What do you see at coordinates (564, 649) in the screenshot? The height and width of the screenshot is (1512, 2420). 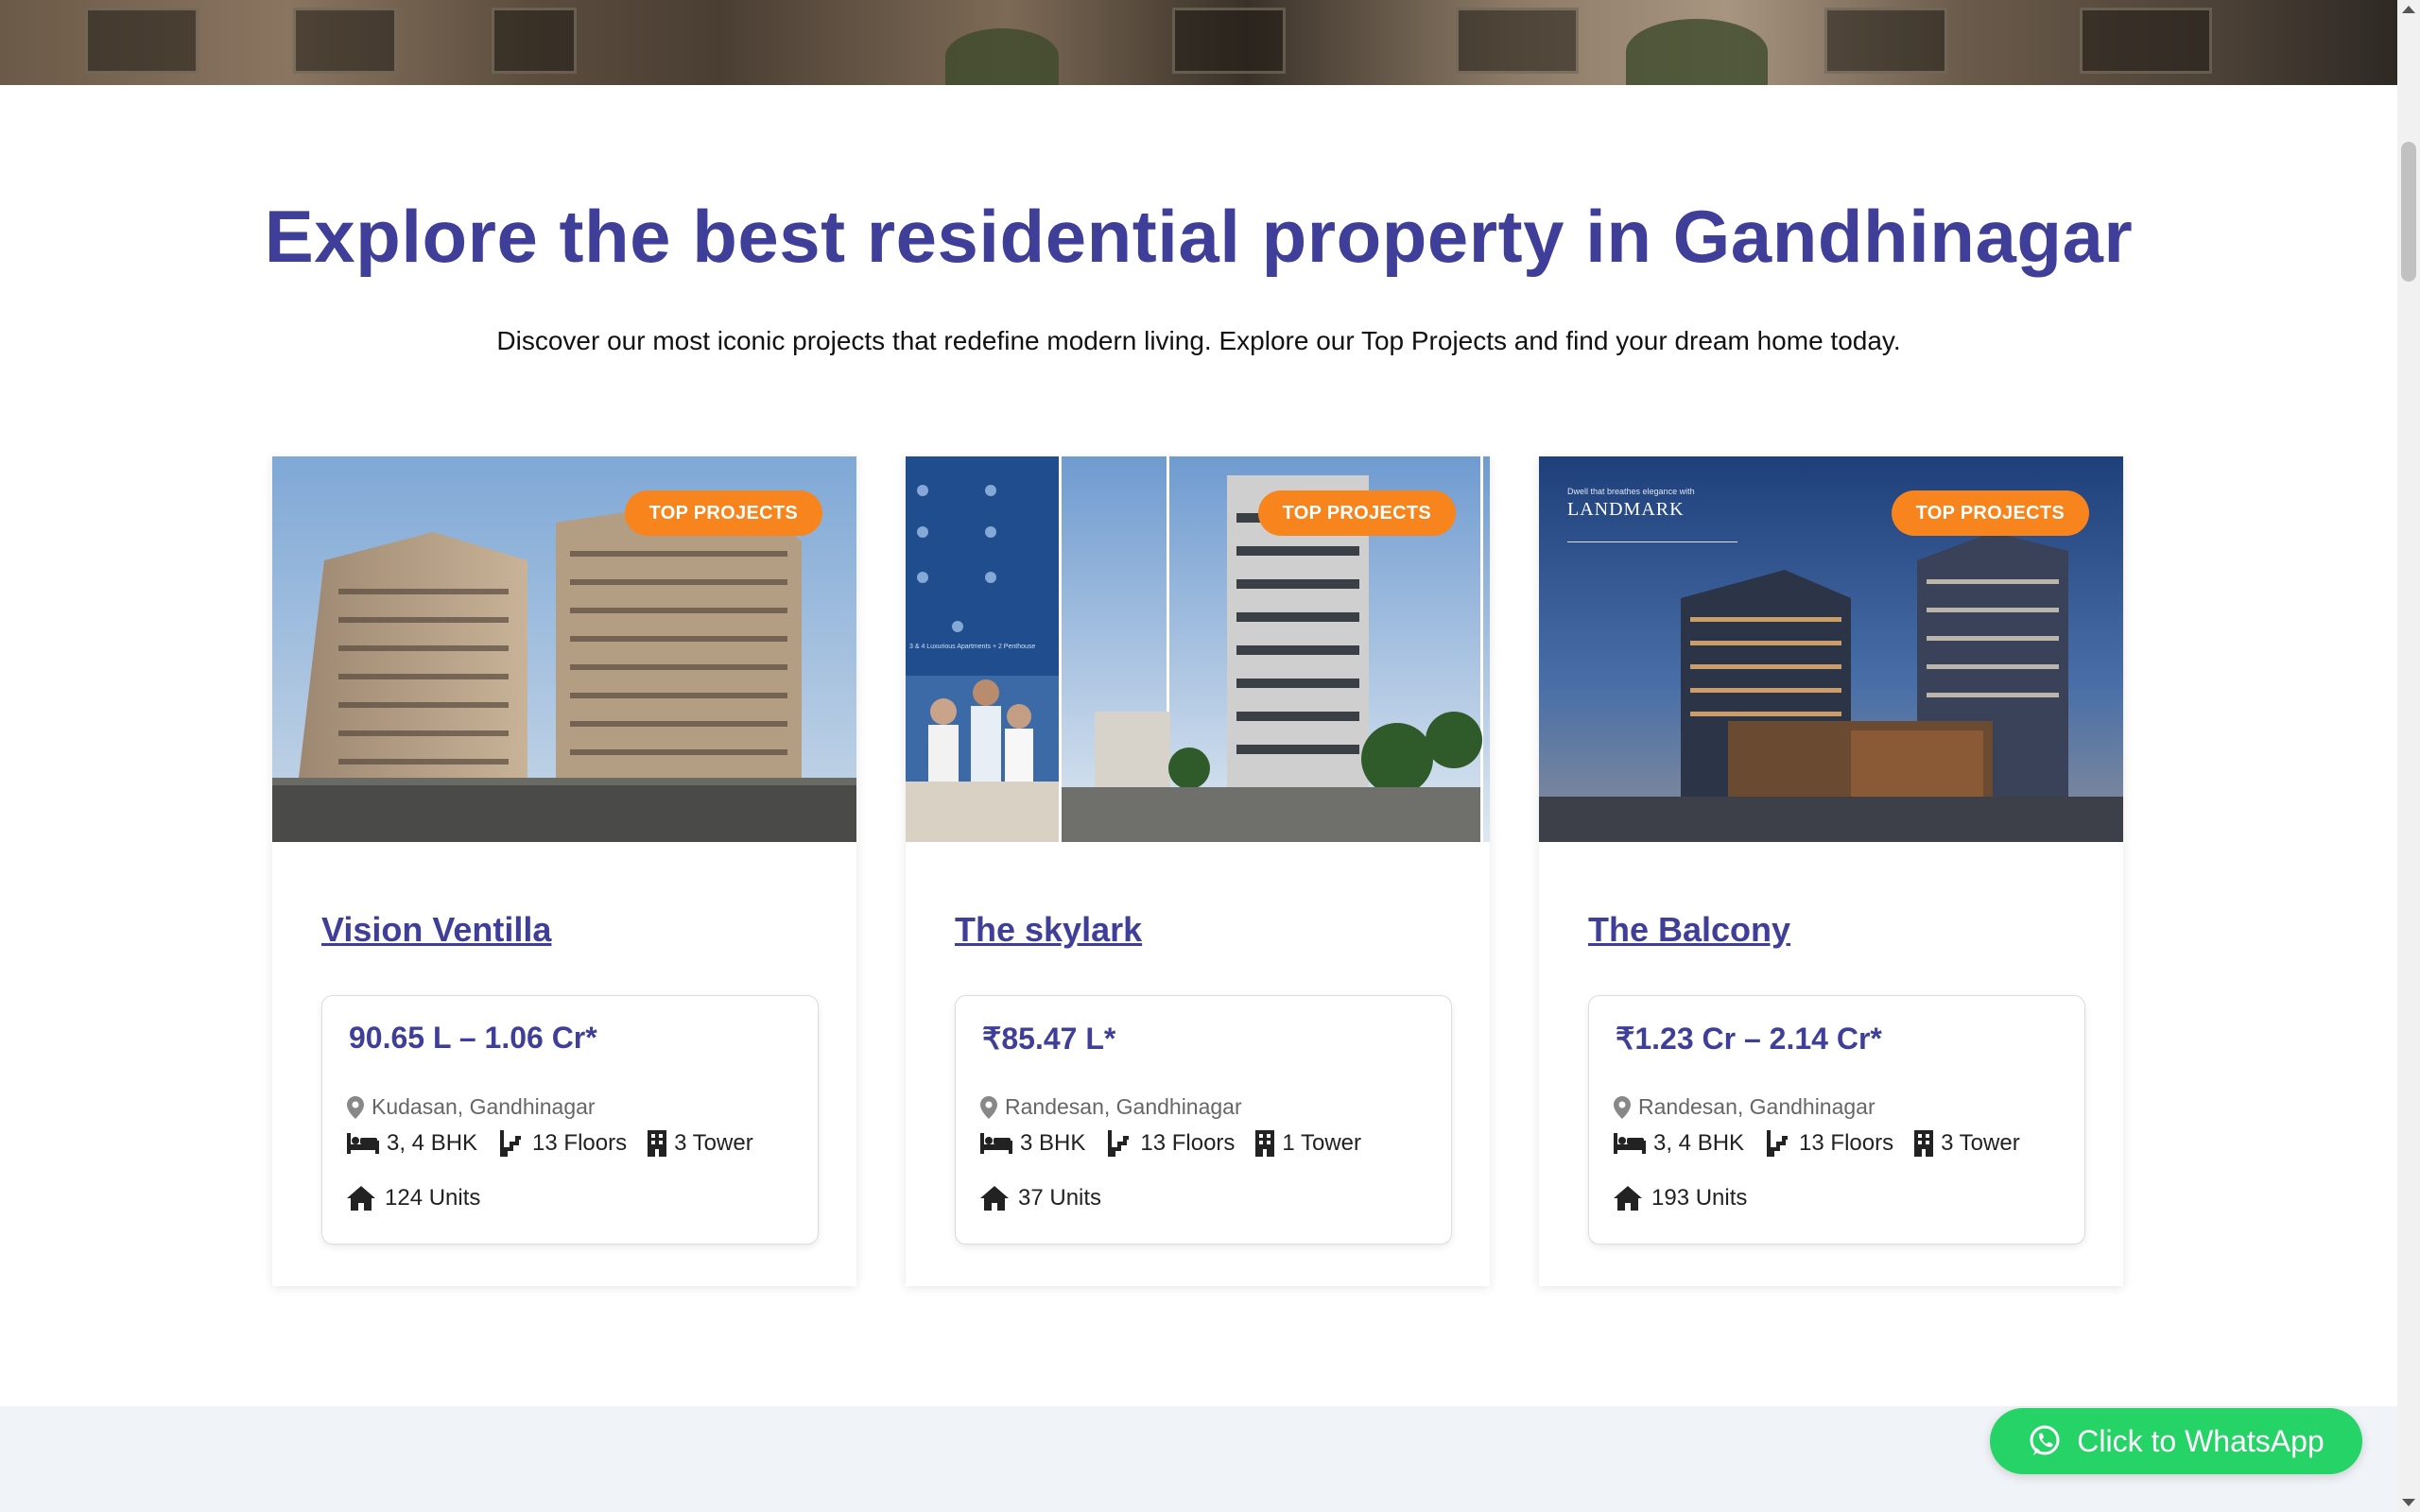 I see `project-image: TOP PROJECTS` at bounding box center [564, 649].